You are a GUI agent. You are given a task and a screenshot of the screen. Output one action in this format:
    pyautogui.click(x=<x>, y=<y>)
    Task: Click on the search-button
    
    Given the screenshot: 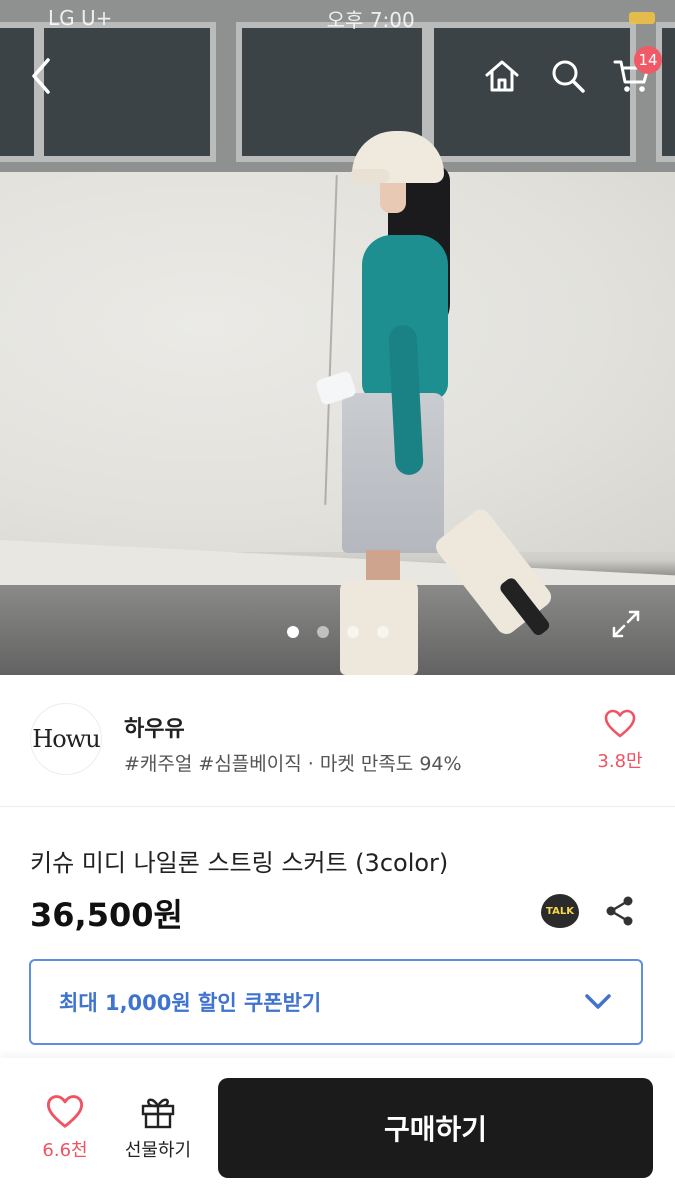 What is the action you would take?
    pyautogui.click(x=568, y=76)
    